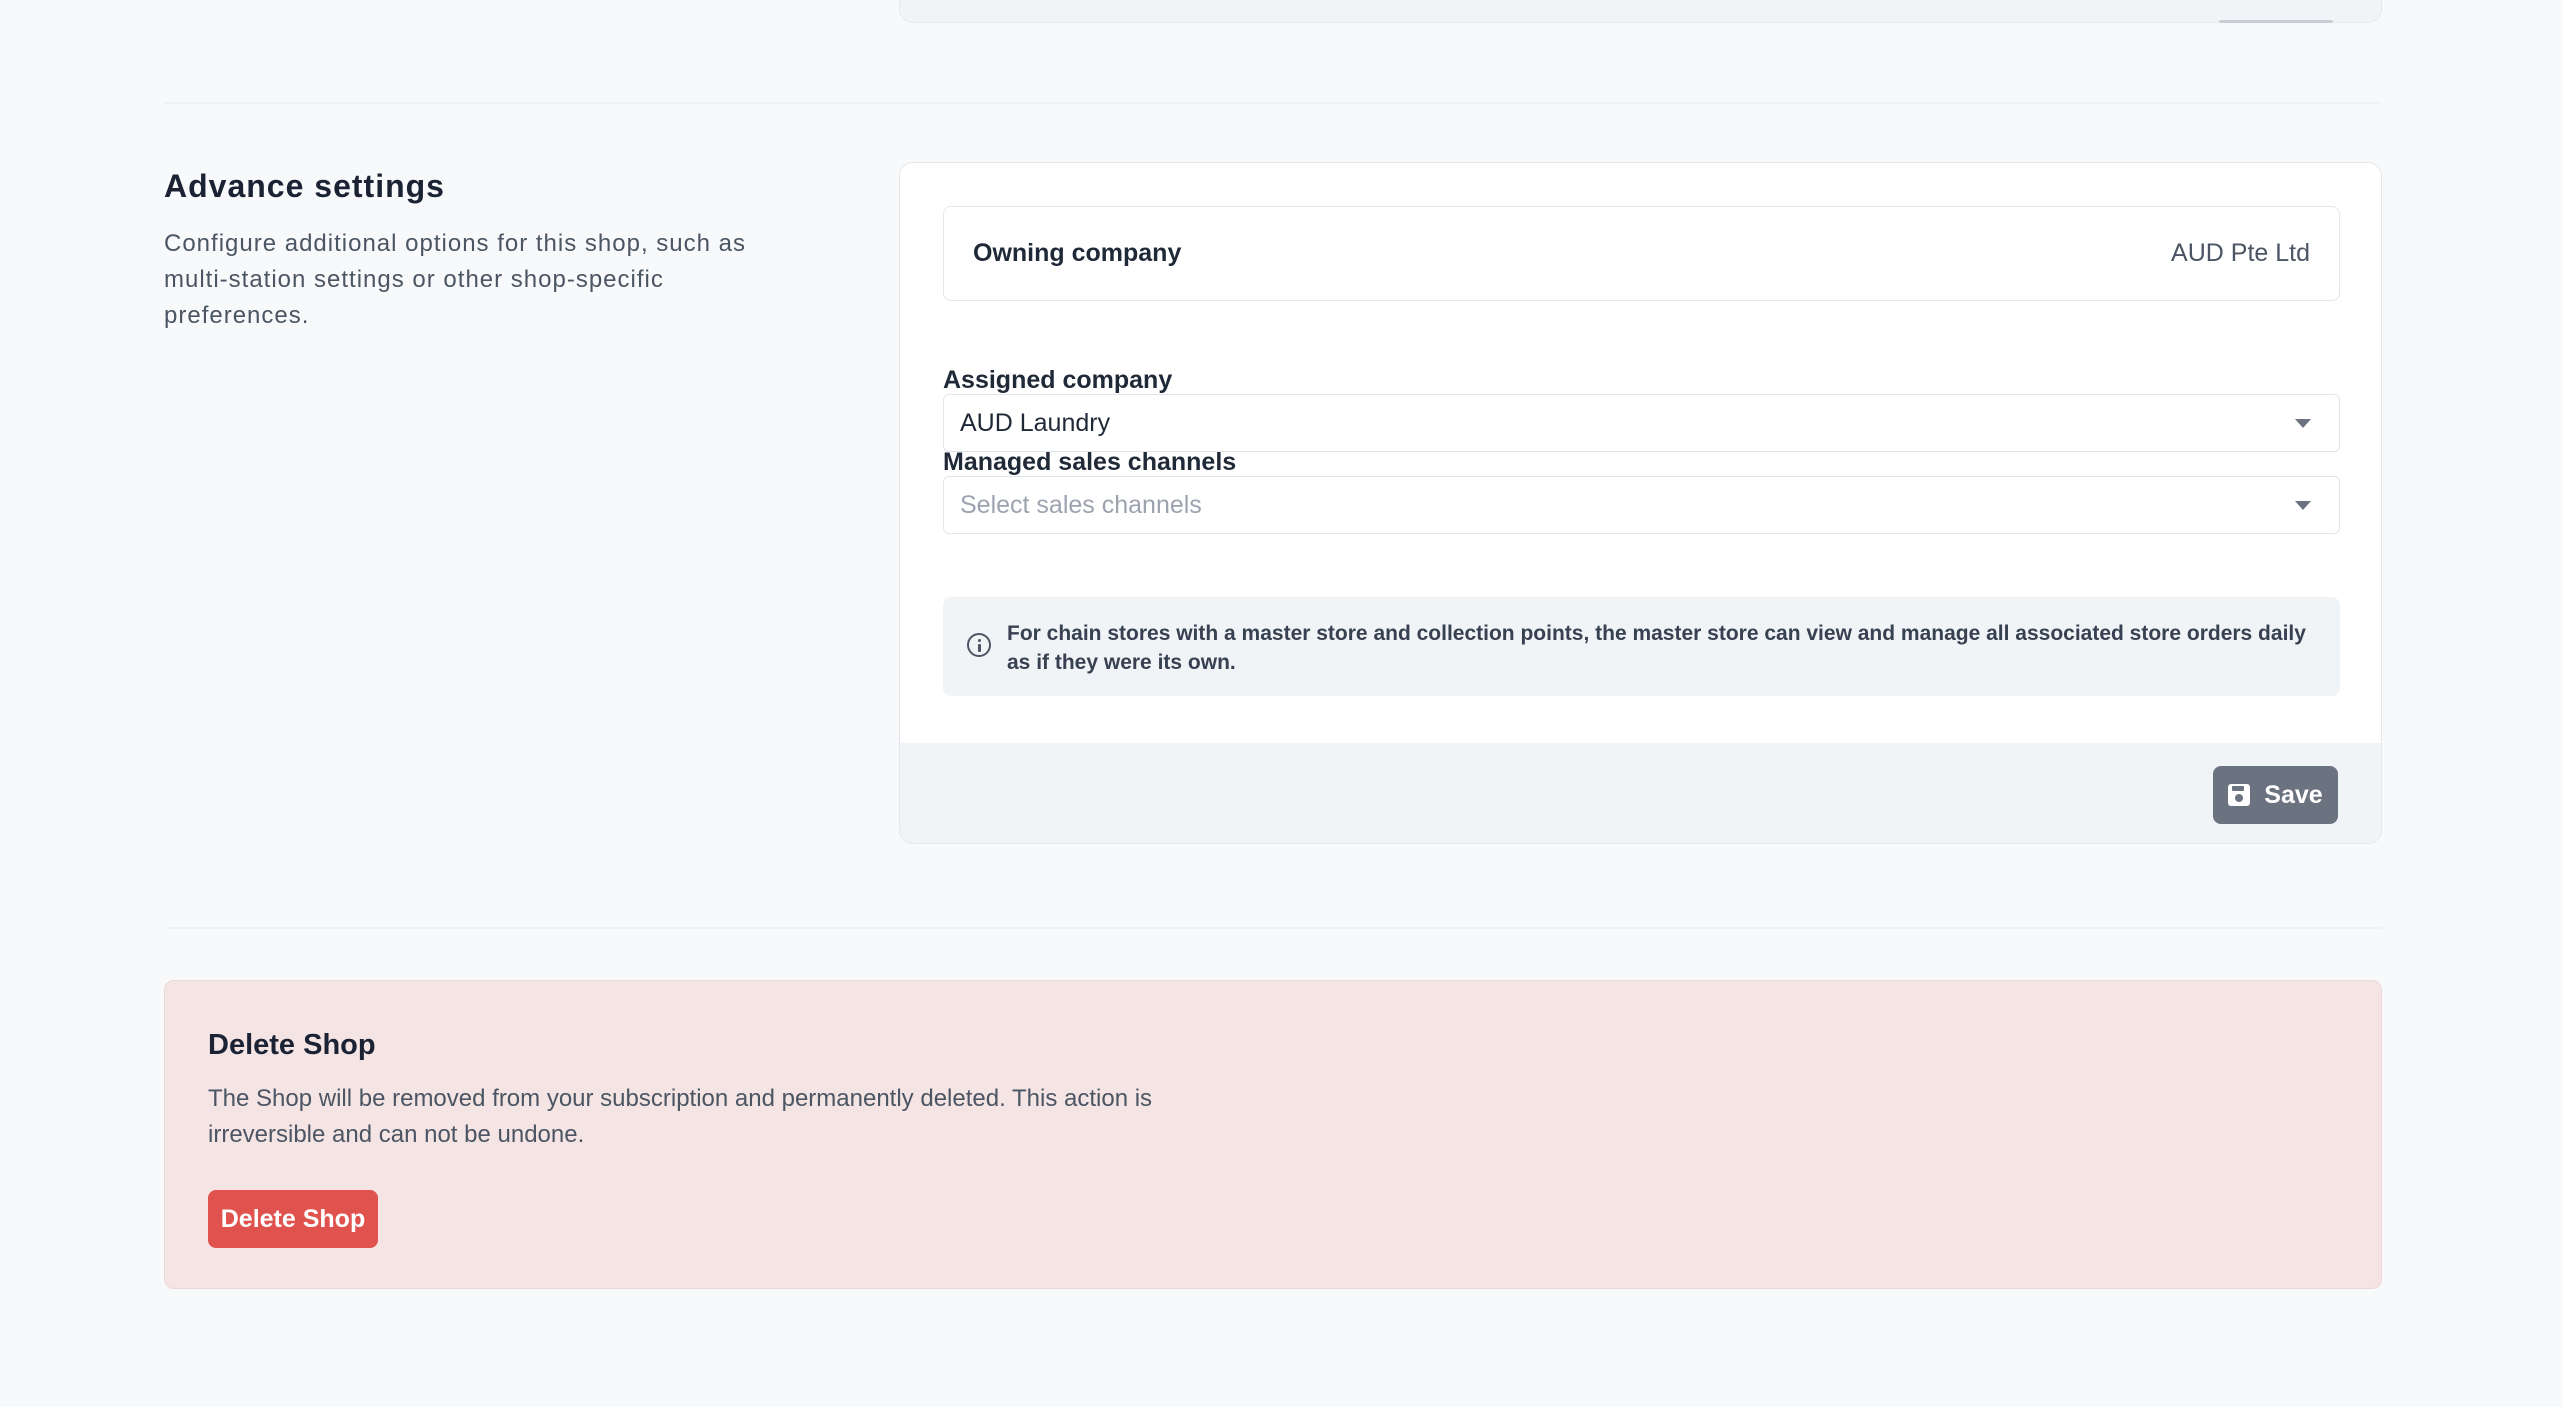 The image size is (2562, 1407). Describe the element at coordinates (1090, 462) in the screenshot. I see `sales-channels-label: Managed sales channels` at that location.